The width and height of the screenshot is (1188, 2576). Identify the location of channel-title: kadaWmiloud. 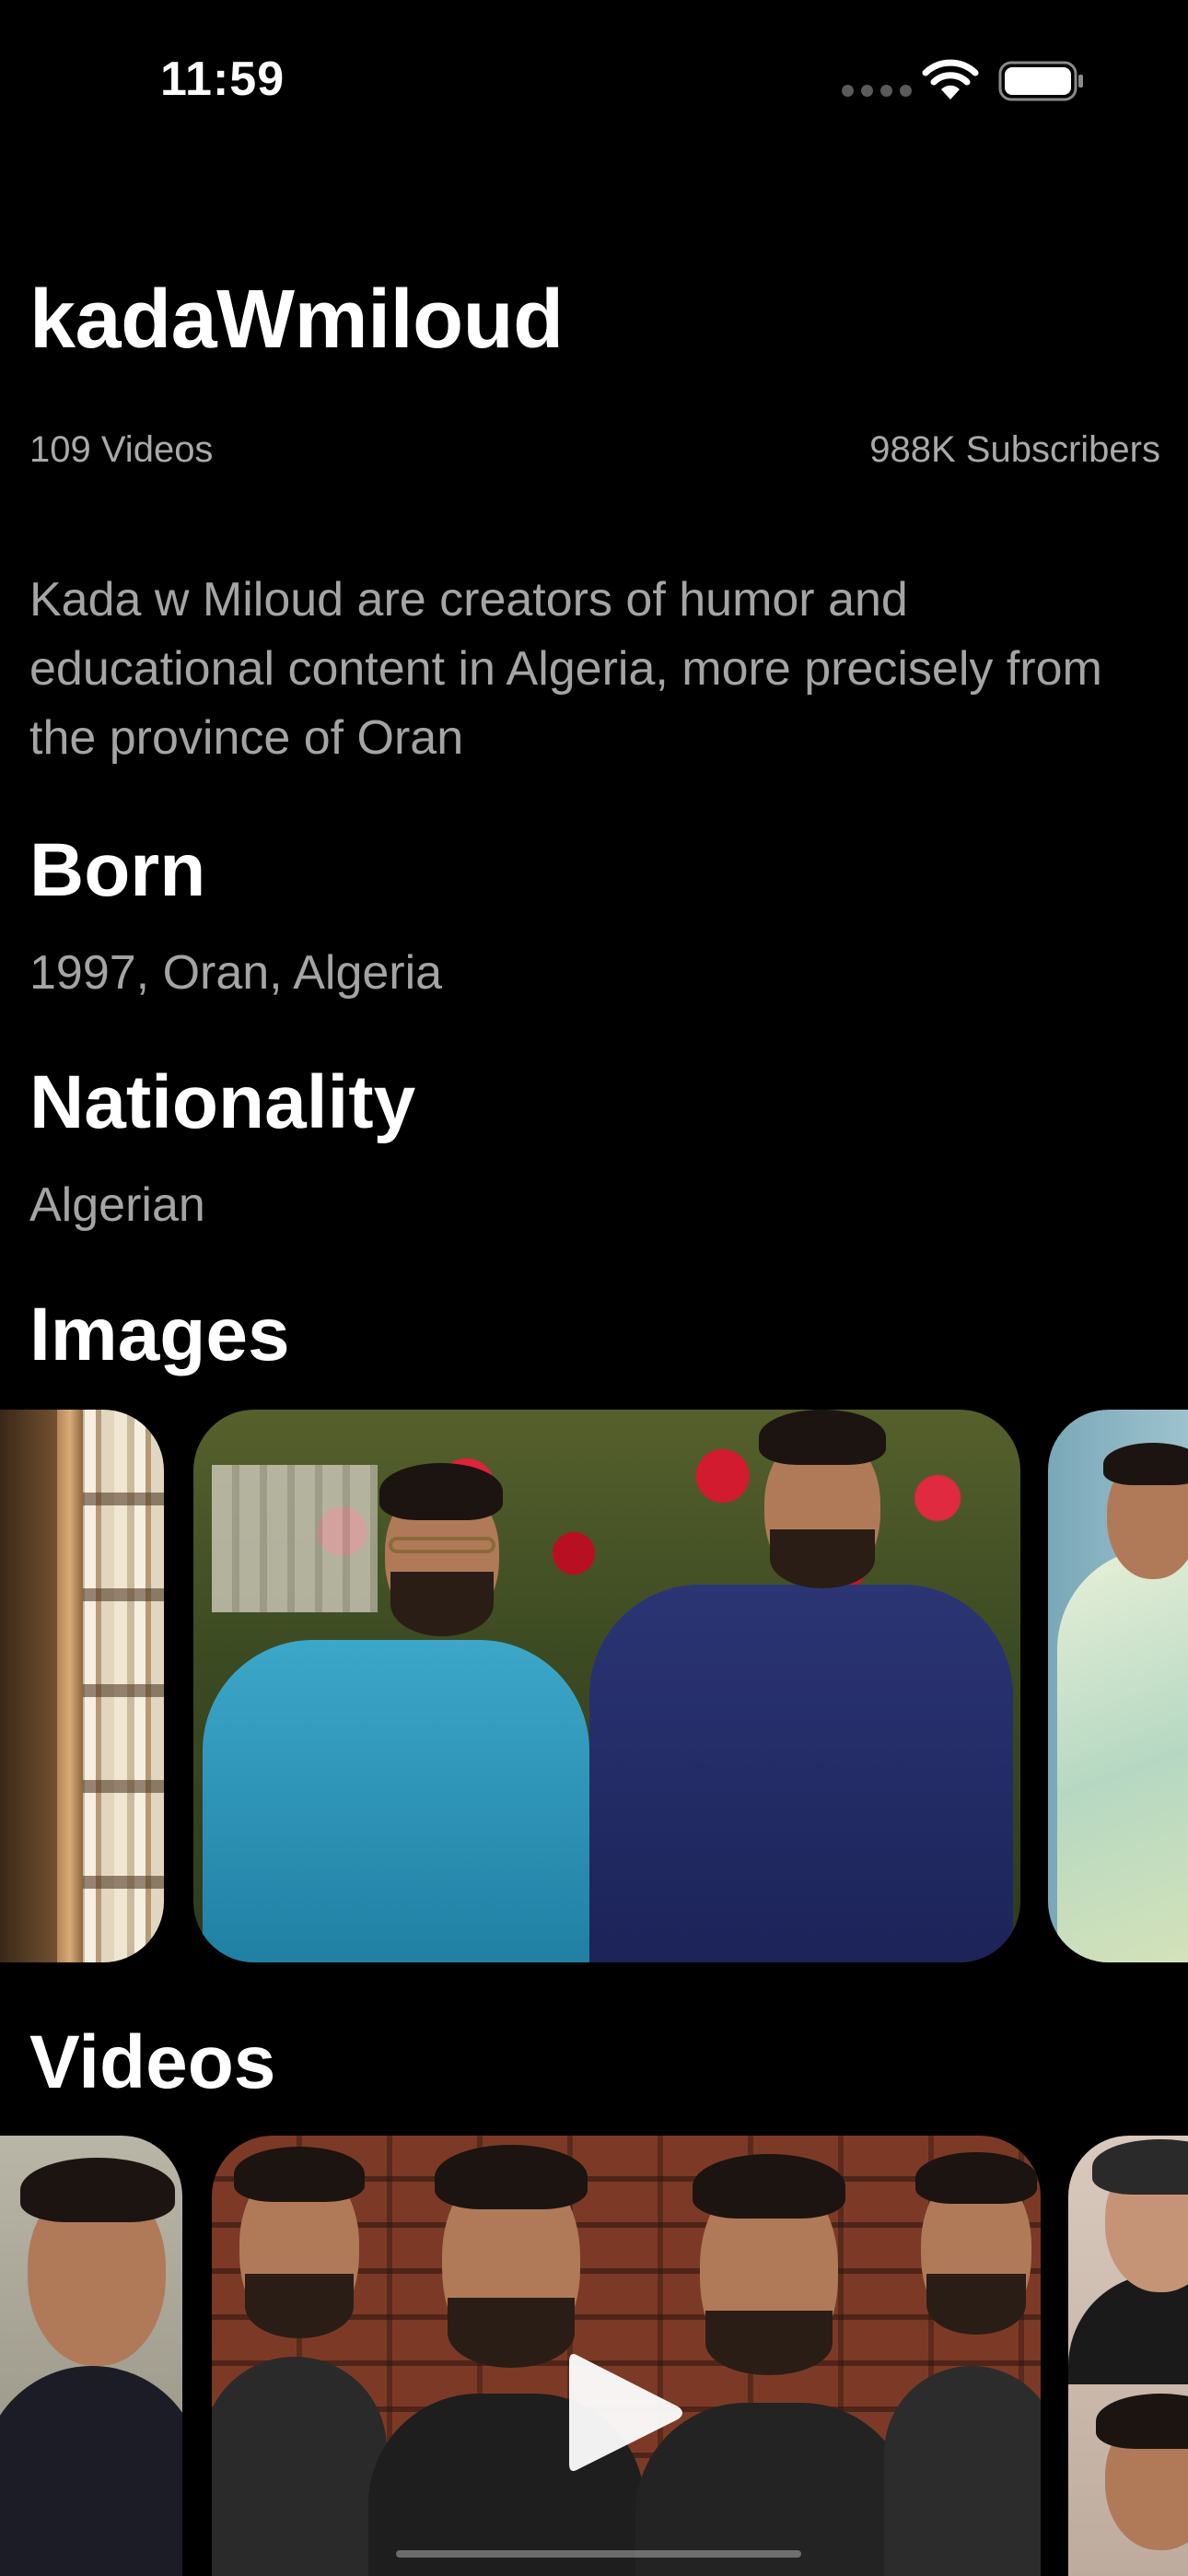
(296, 320).